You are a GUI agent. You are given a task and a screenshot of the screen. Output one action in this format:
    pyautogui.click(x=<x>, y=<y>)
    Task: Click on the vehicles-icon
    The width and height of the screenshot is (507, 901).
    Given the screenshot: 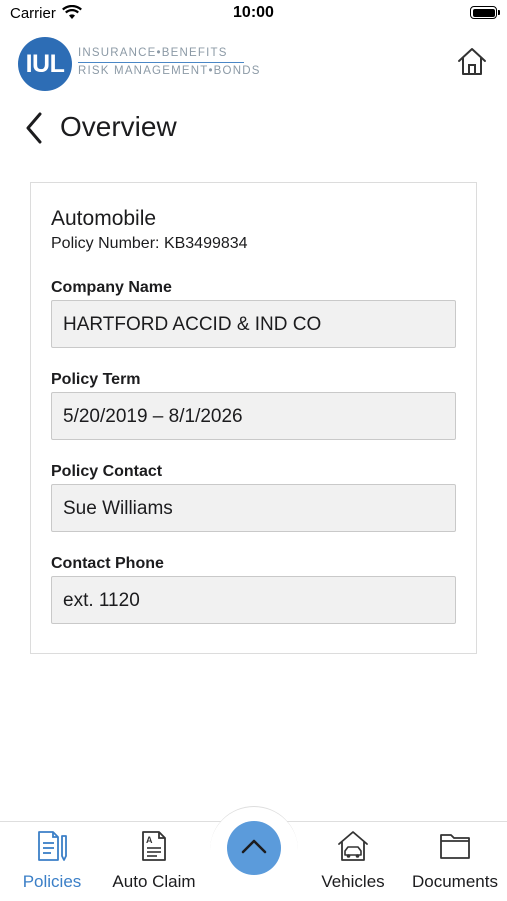 What is the action you would take?
    pyautogui.click(x=353, y=846)
    